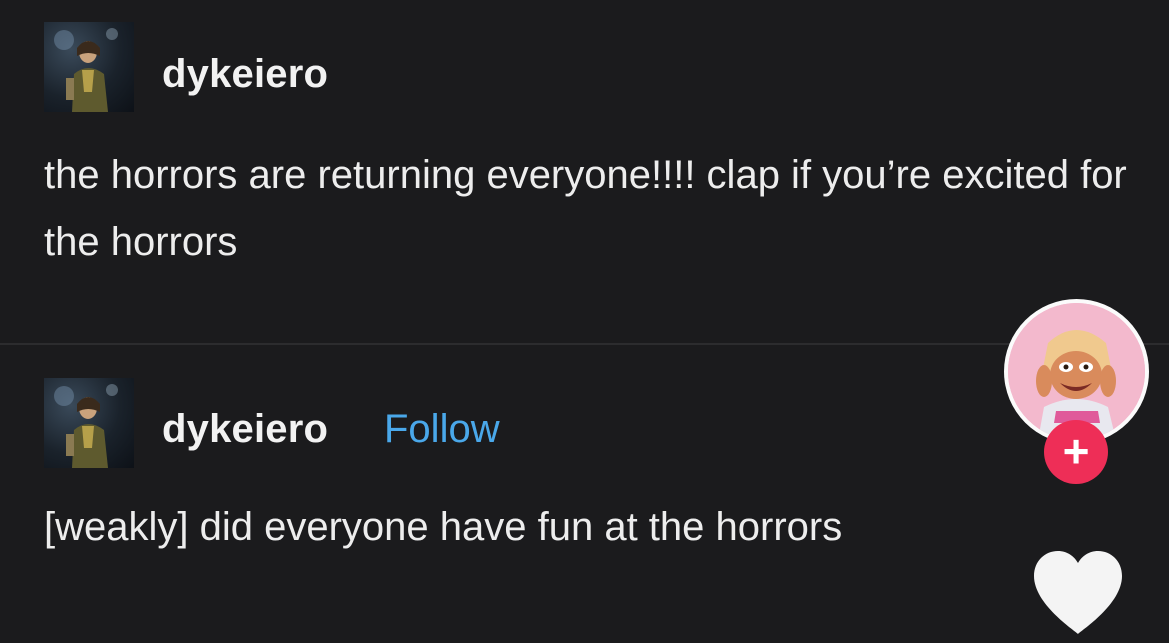 The height and width of the screenshot is (643, 1169). What do you see at coordinates (442, 429) in the screenshot?
I see `follow-link: Follow` at bounding box center [442, 429].